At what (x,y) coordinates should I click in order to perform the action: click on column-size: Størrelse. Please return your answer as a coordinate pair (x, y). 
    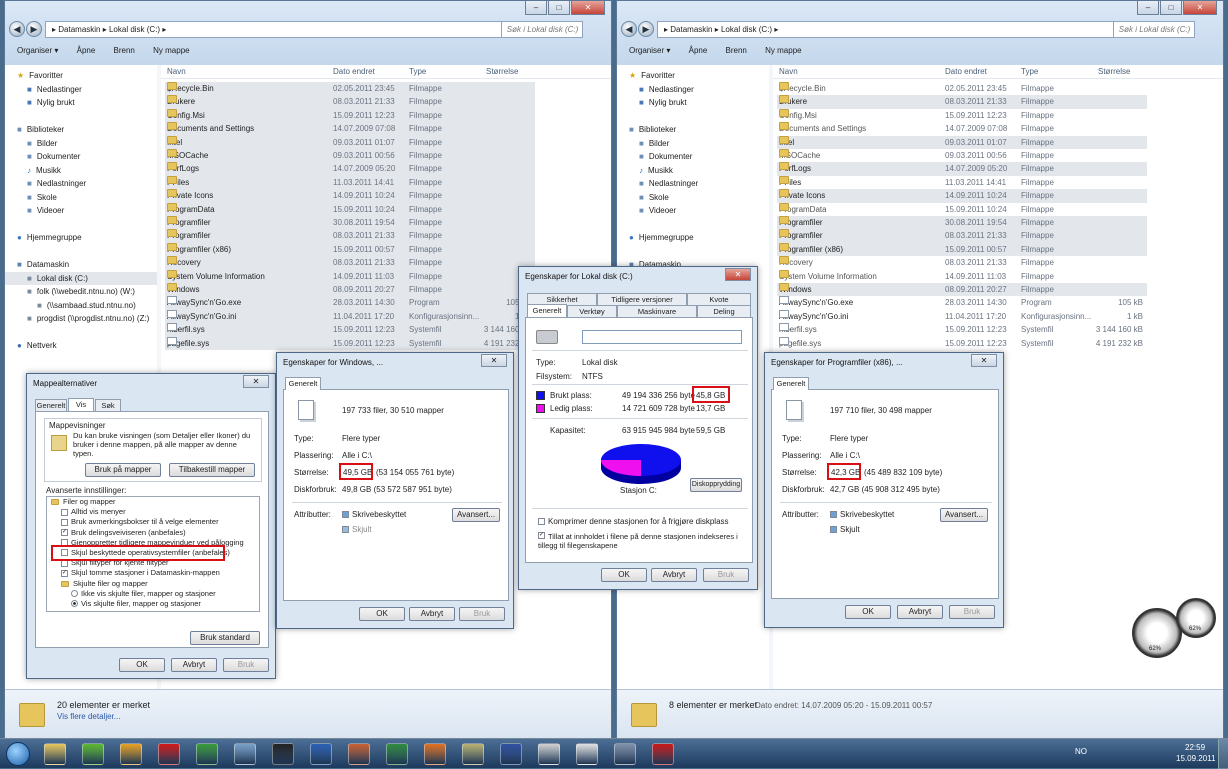
    Looking at the image, I should click on (1114, 71).